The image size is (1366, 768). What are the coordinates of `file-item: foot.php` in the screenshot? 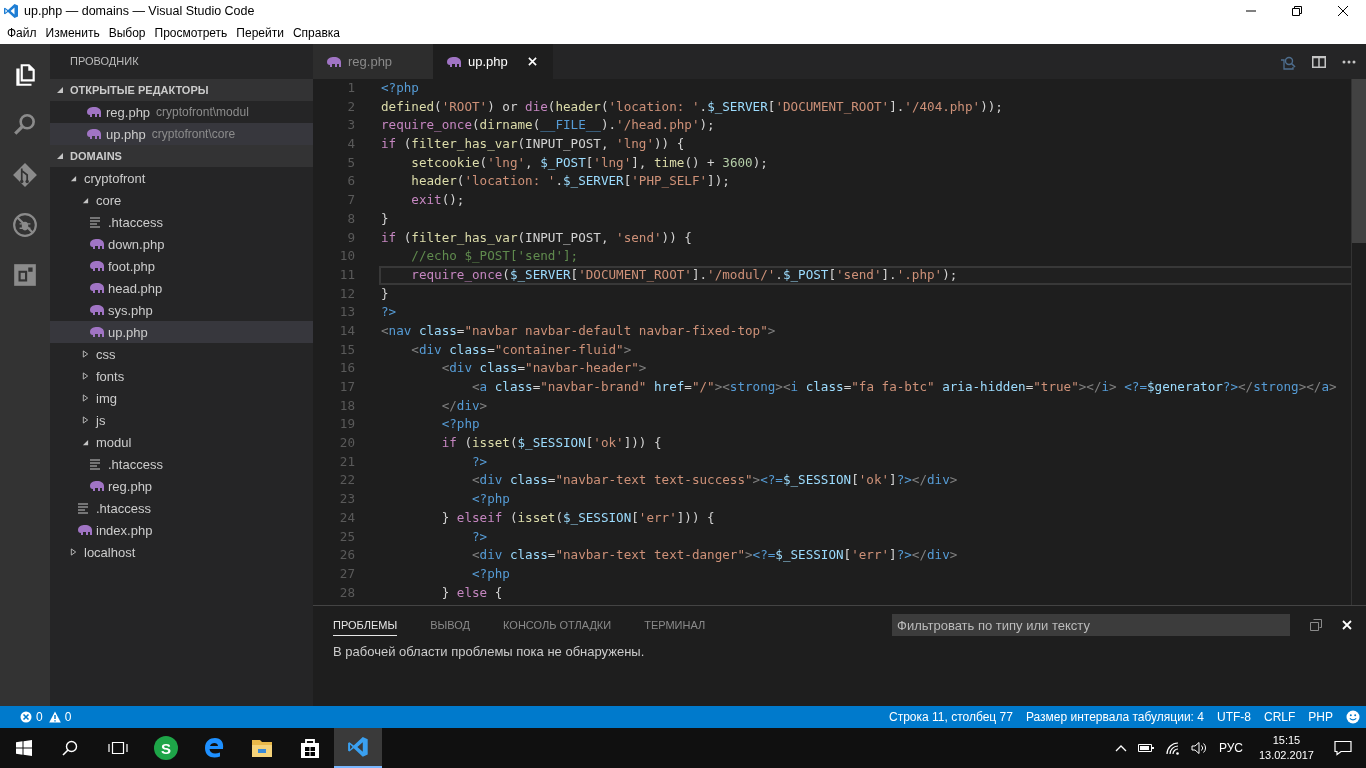 It's located at (181, 266).